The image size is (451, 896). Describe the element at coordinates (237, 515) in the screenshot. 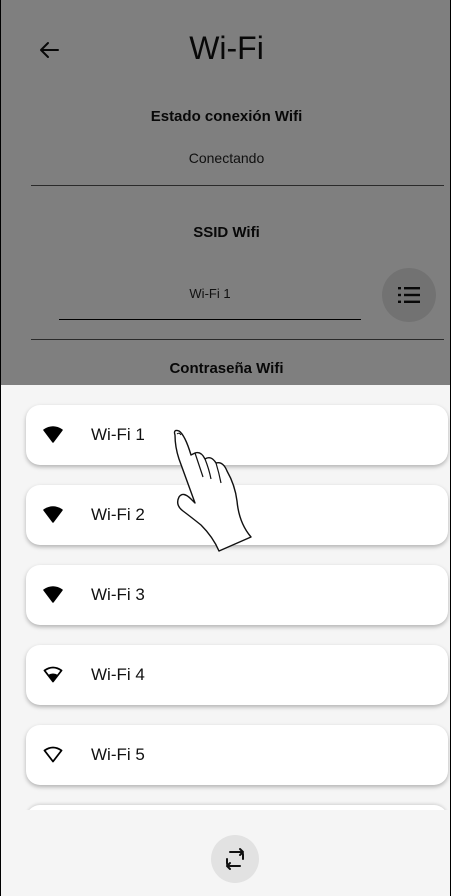

I see `network-item: Wi-Fi 2` at that location.